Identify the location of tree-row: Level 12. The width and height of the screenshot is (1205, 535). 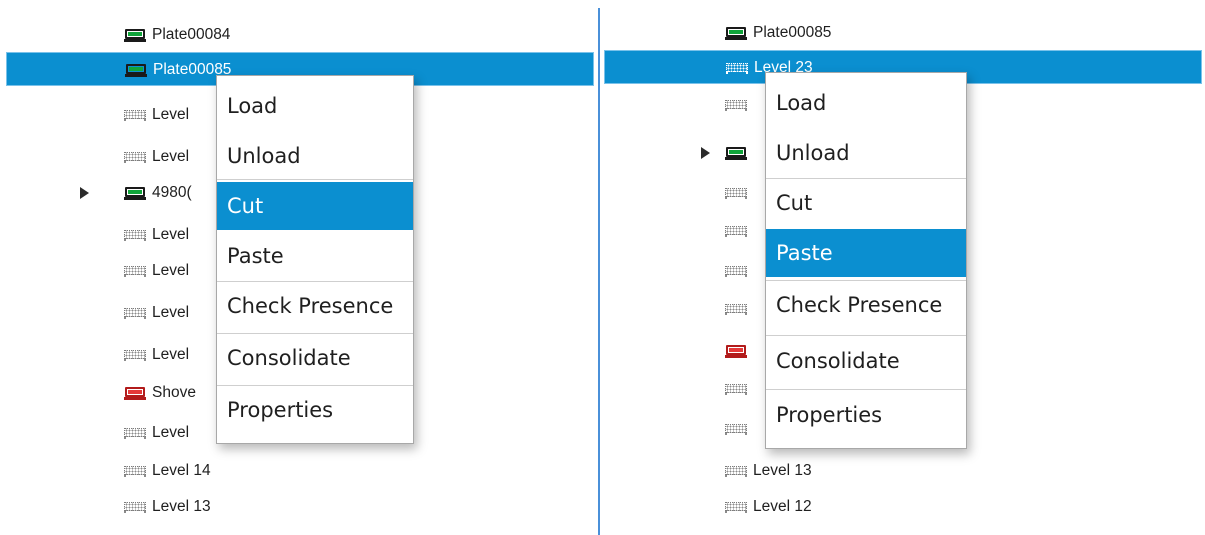
(903, 507).